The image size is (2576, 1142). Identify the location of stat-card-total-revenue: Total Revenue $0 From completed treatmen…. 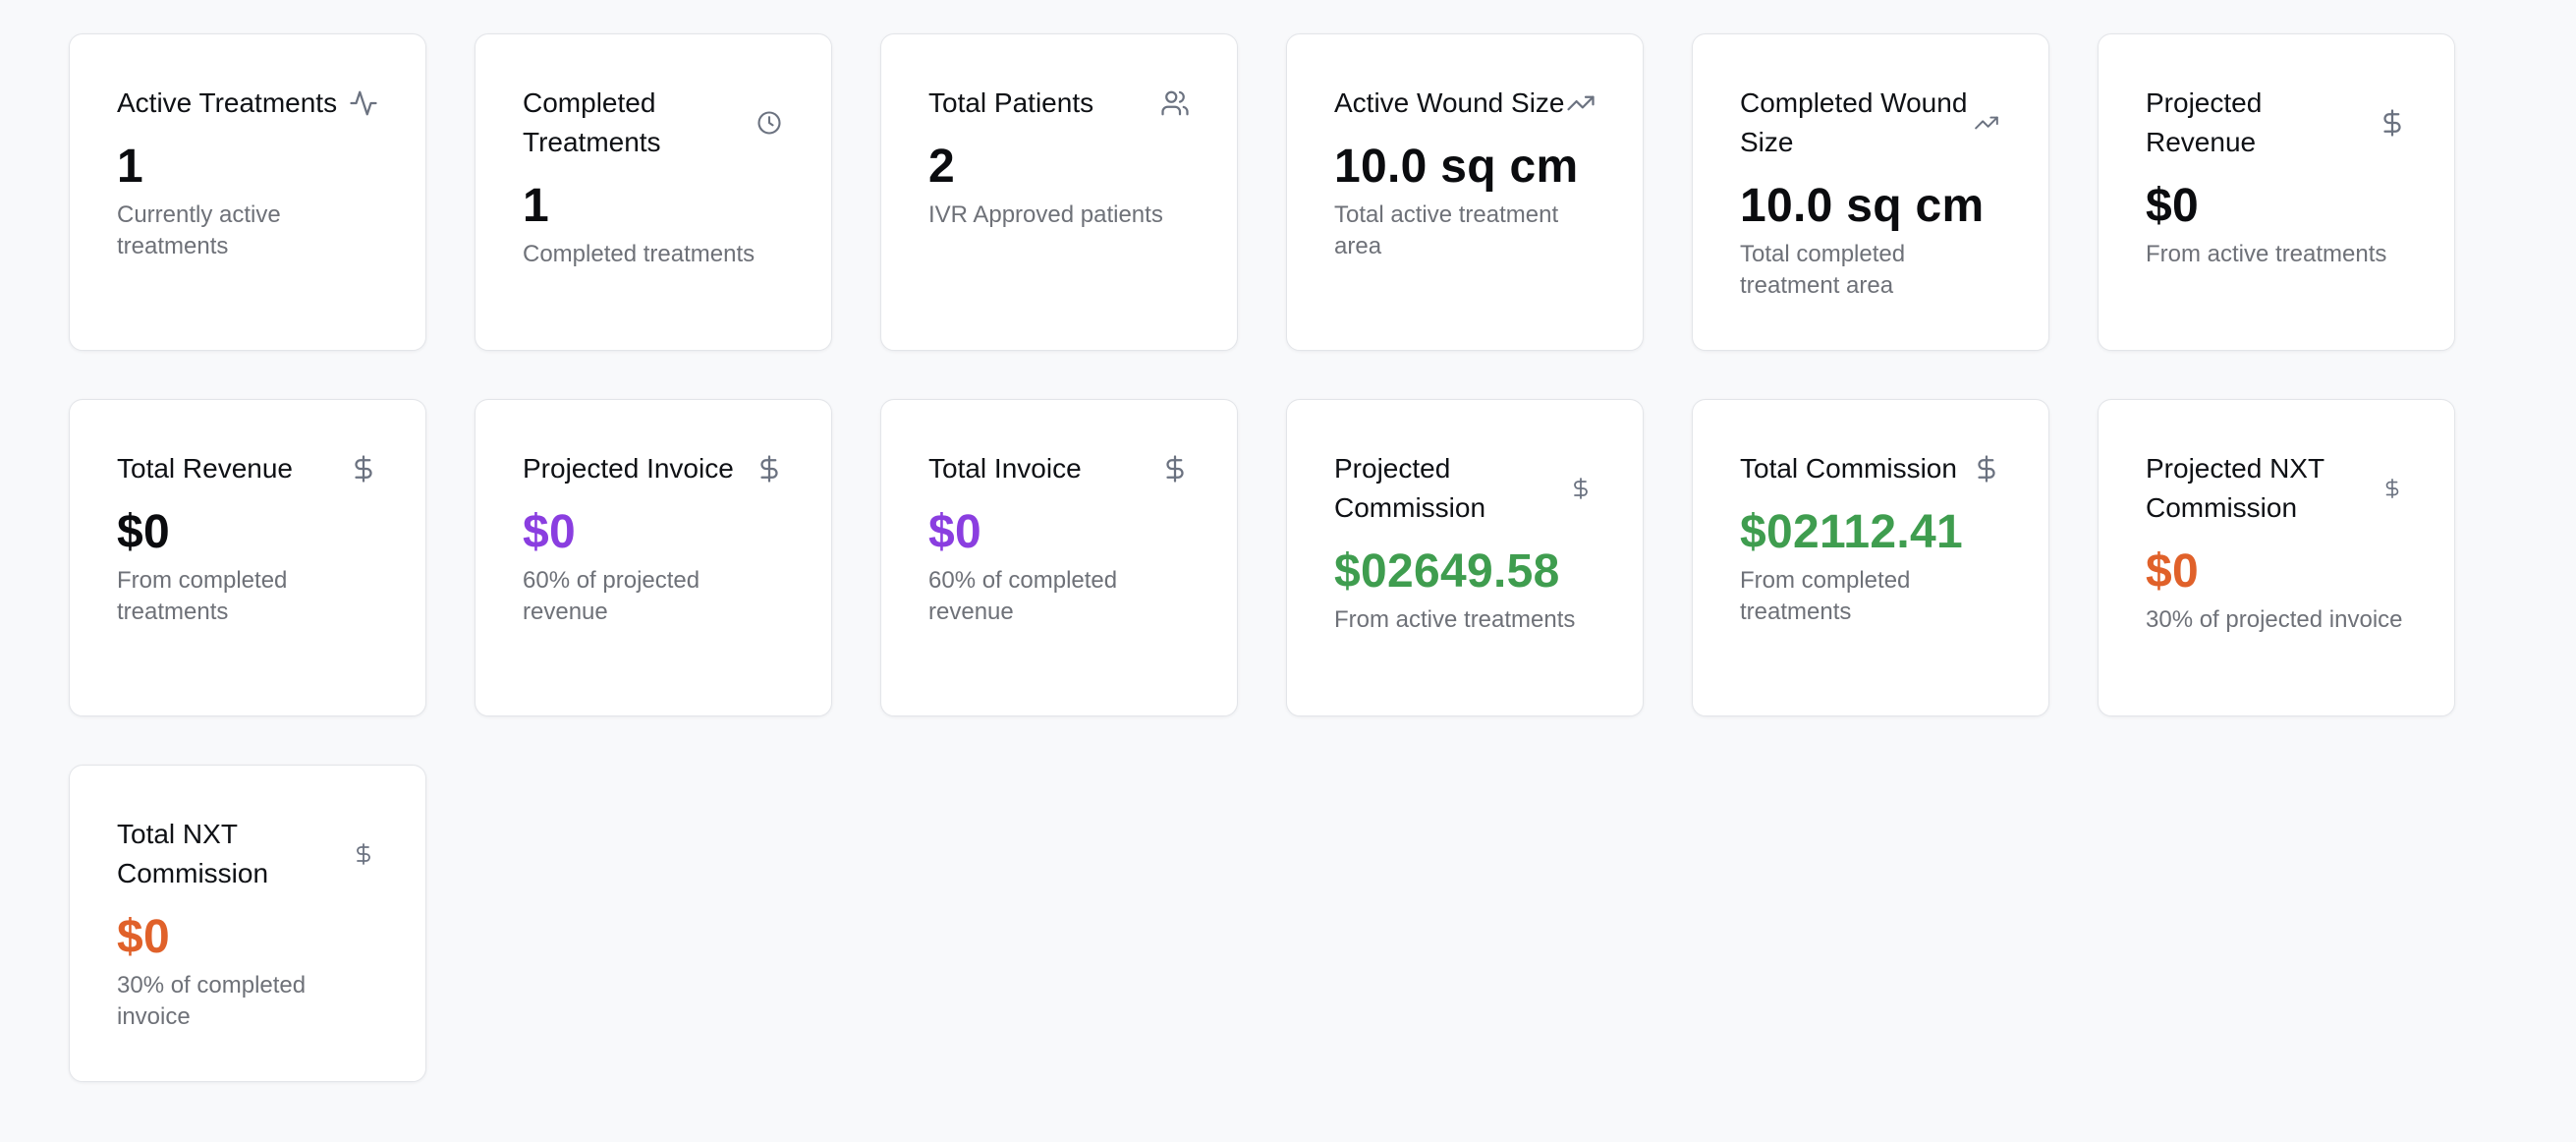
(247, 557).